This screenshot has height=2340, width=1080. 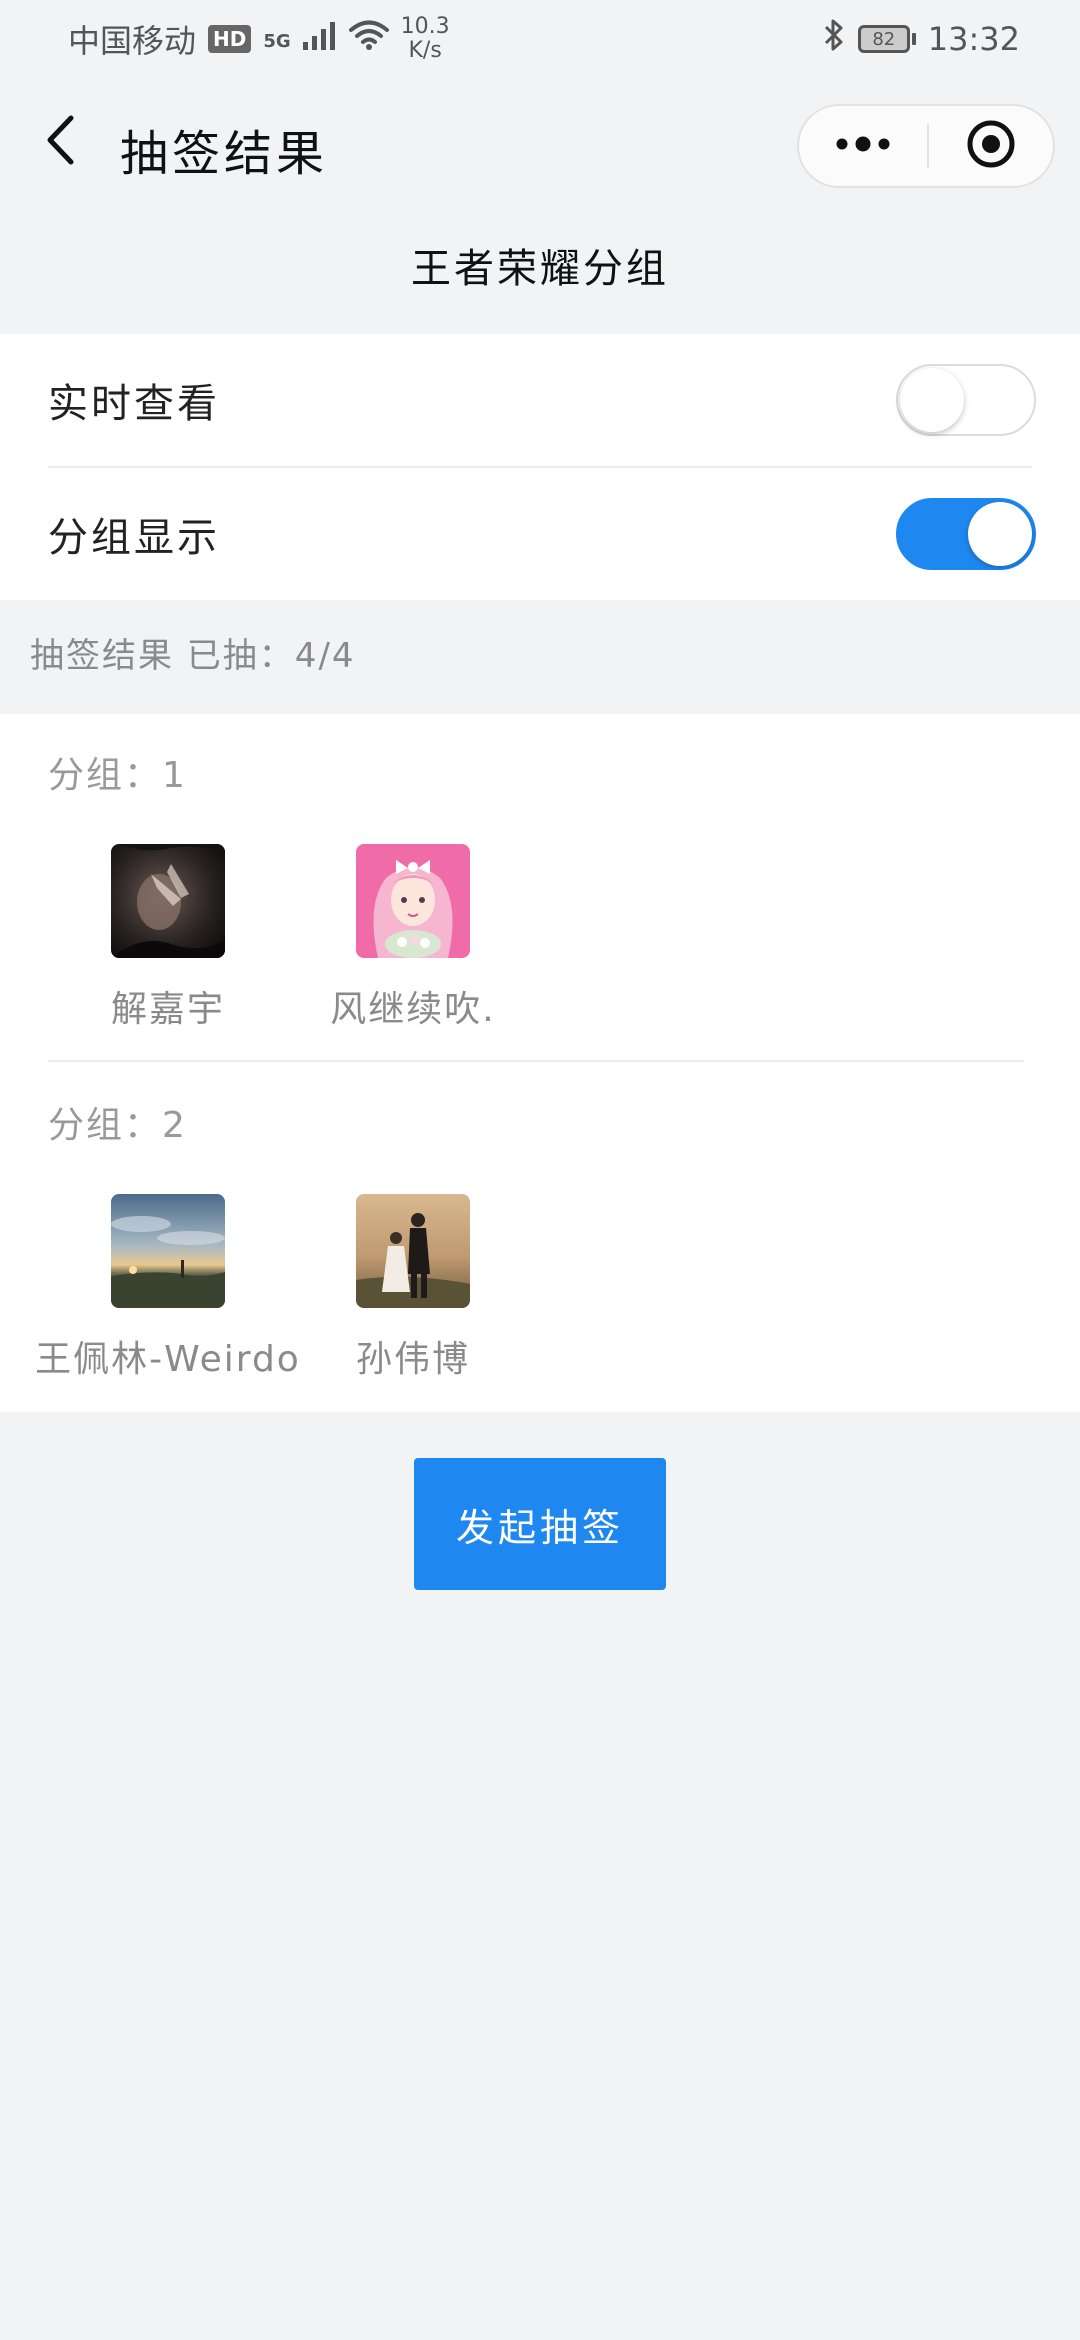 What do you see at coordinates (259, 39) in the screenshot?
I see `status-left: 中国移动 HD 5G 10.3 K/s` at bounding box center [259, 39].